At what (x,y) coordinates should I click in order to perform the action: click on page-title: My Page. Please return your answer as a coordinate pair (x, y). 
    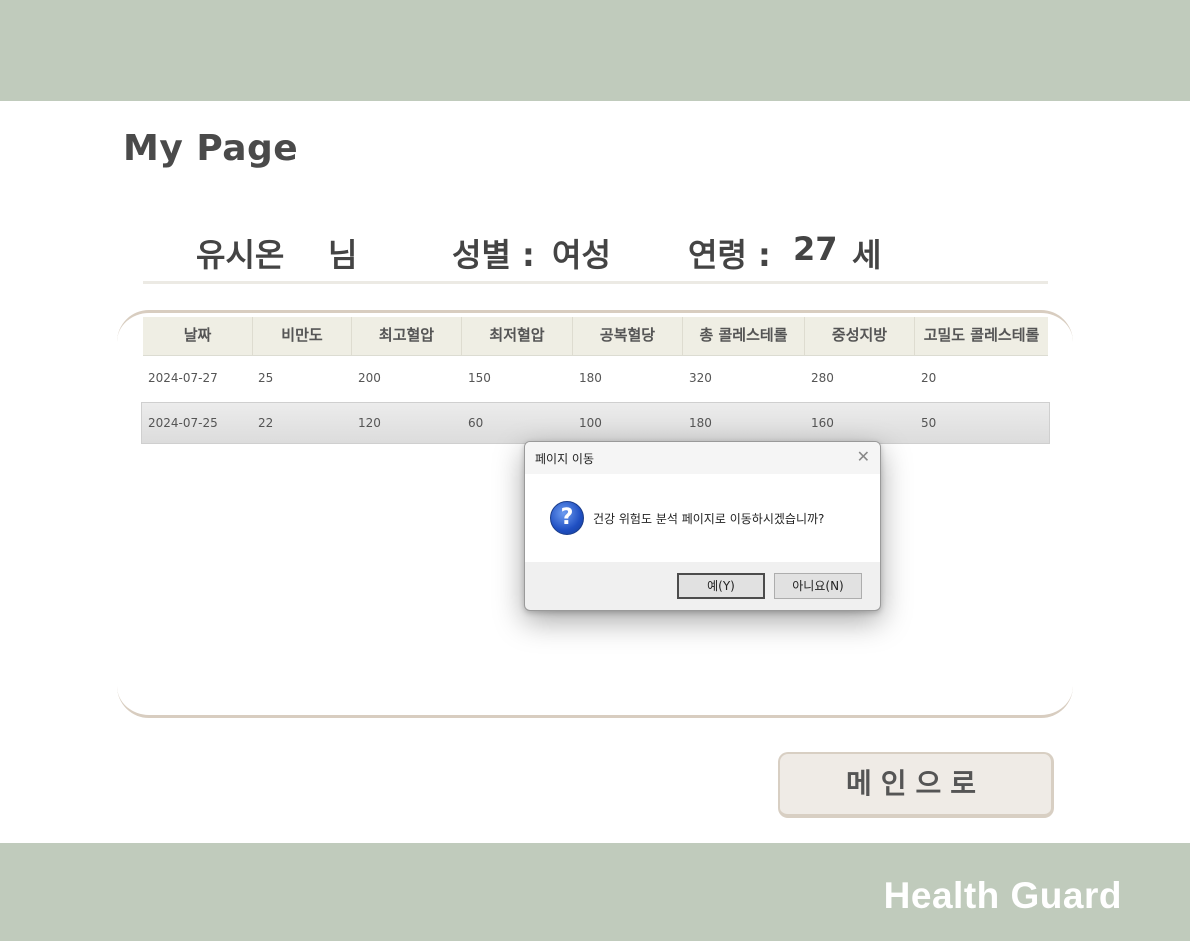
    Looking at the image, I should click on (211, 148).